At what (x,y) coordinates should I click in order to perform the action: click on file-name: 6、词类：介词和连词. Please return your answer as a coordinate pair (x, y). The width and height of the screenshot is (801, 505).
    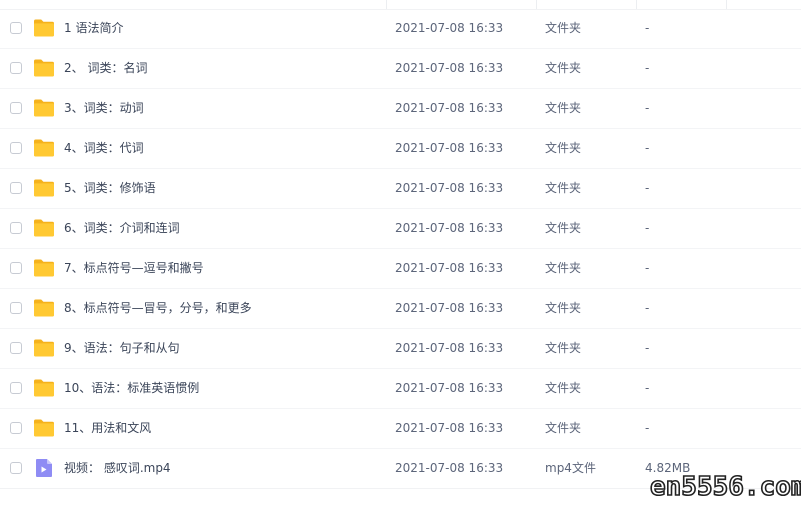
    Looking at the image, I should click on (122, 228).